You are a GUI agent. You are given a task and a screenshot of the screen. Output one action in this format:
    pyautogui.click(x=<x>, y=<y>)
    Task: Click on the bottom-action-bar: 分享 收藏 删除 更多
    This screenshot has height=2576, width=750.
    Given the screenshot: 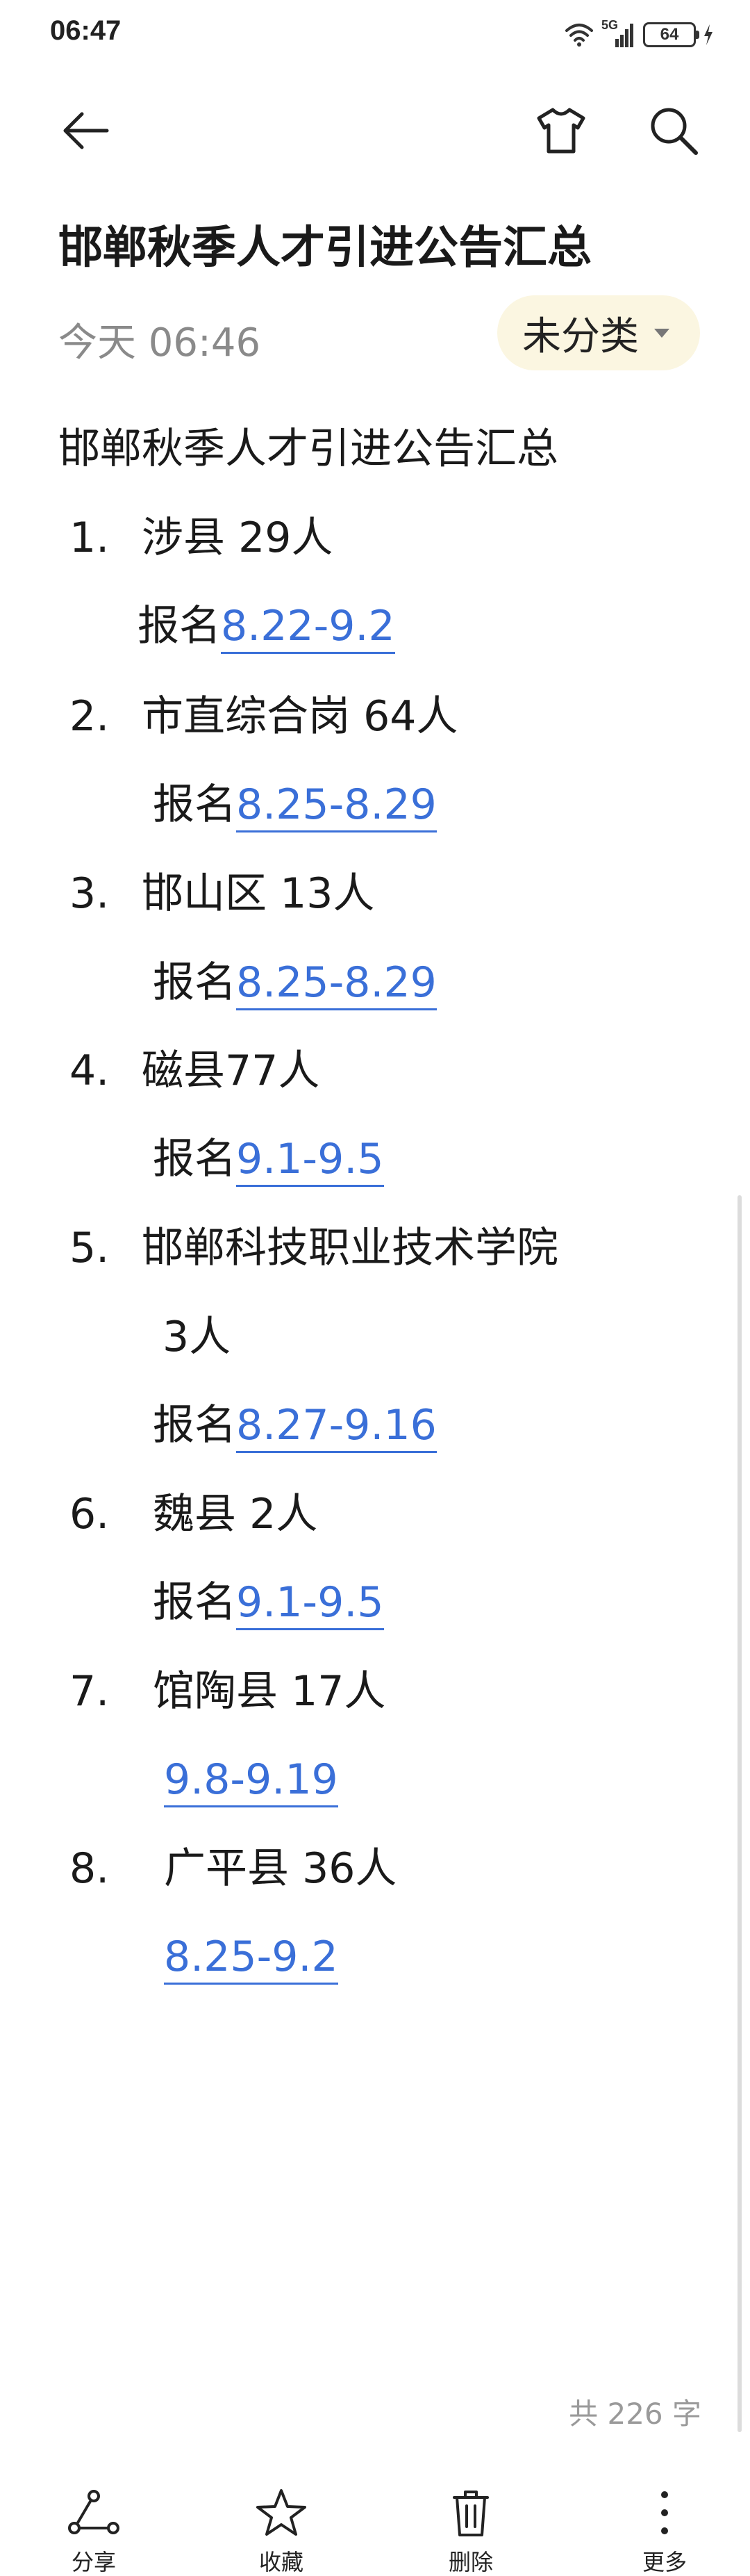 What is the action you would take?
    pyautogui.click(x=375, y=2525)
    